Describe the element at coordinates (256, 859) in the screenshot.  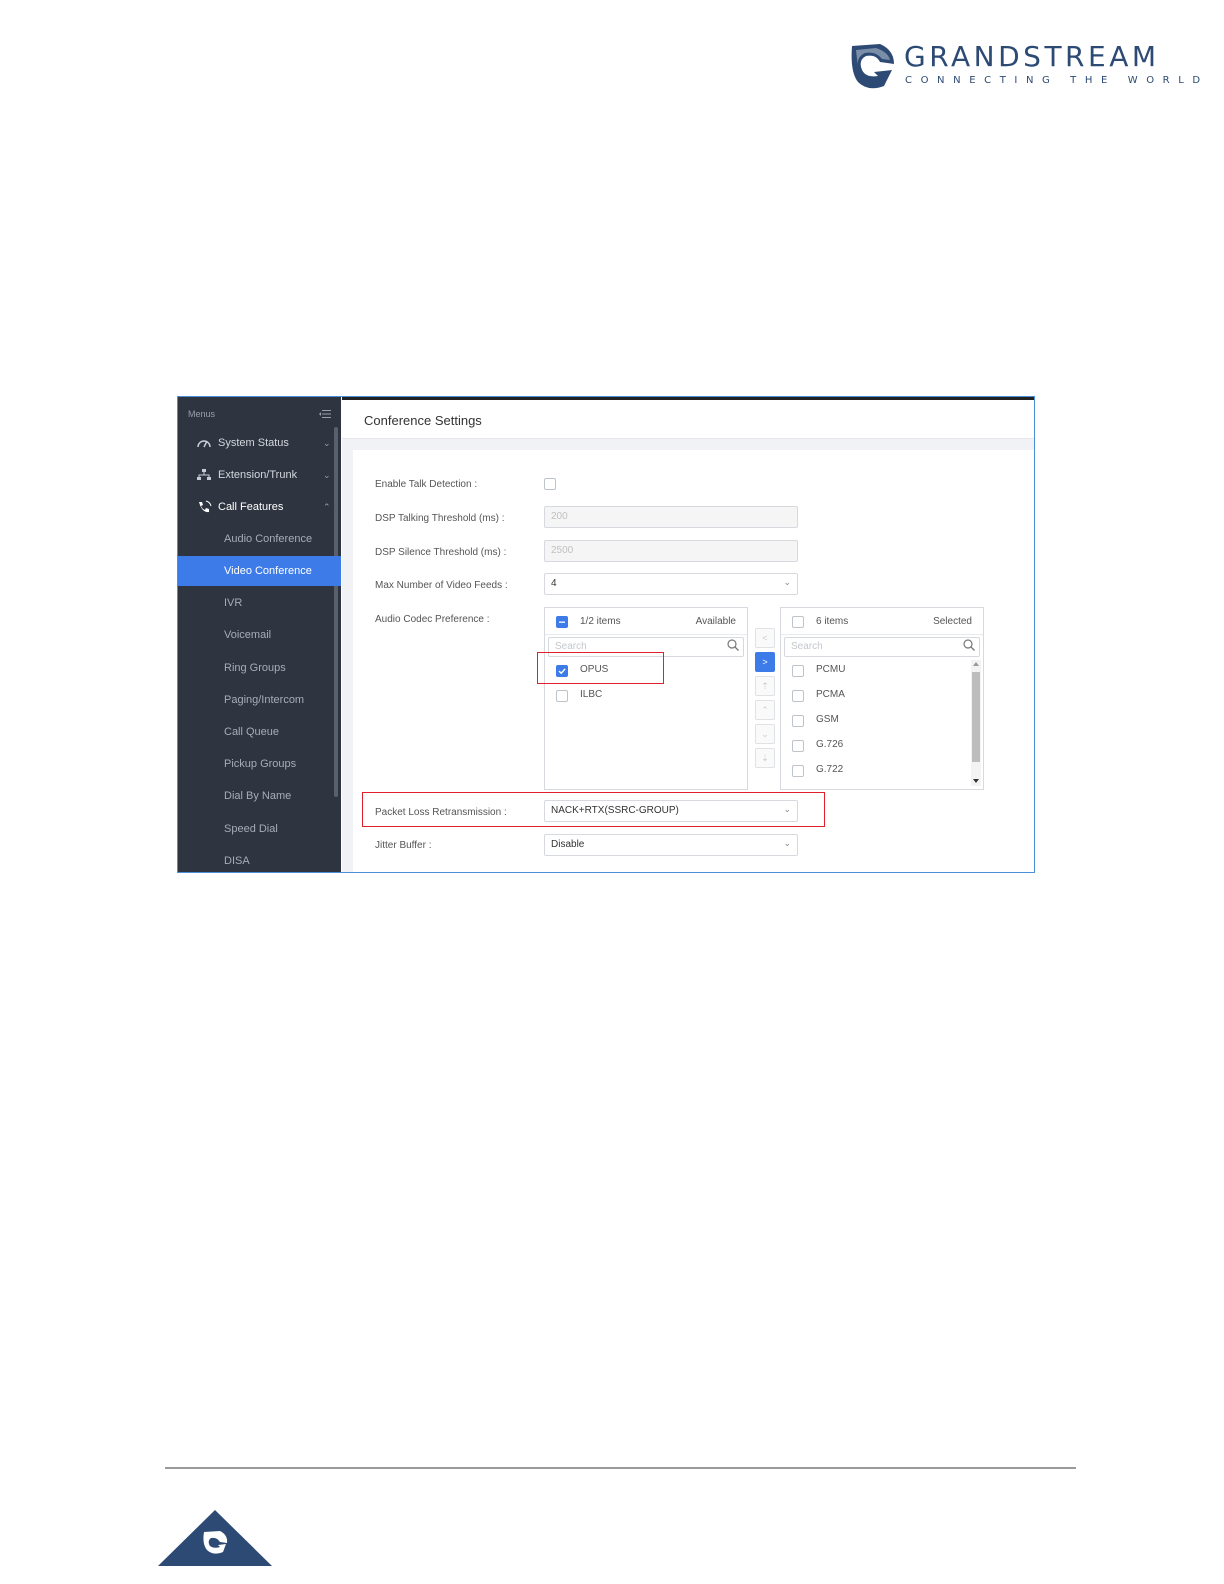
I see `sidebar-item-disa: DISA` at that location.